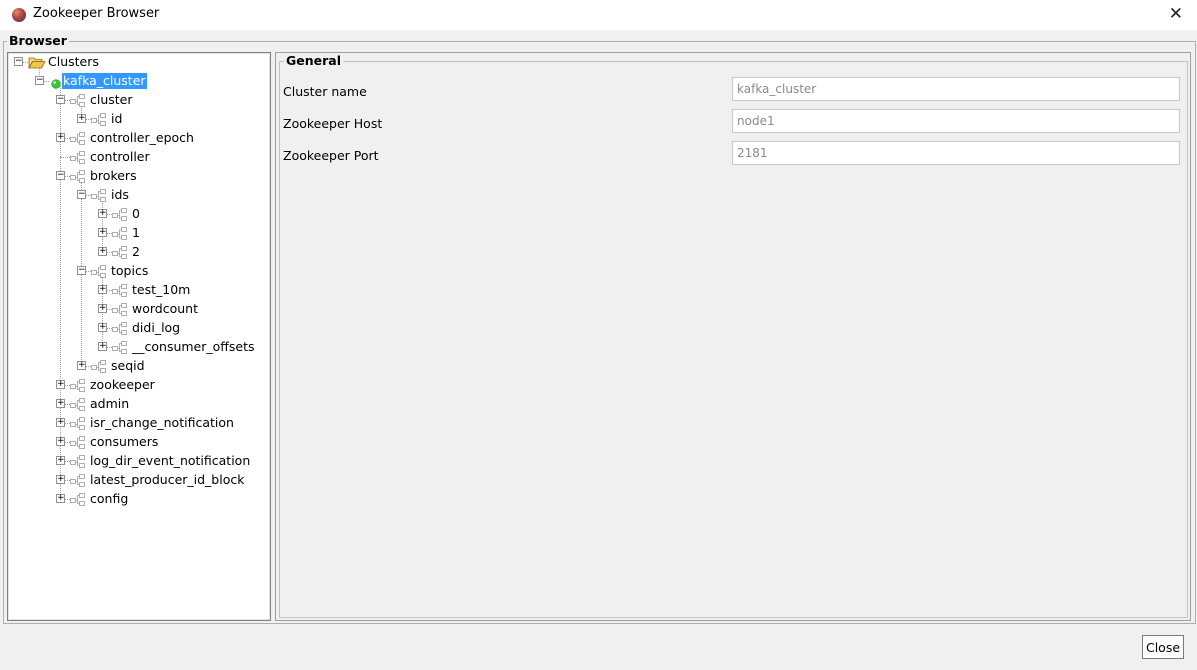 This screenshot has width=1197, height=670. I want to click on tree-node: +0, so click(139, 214).